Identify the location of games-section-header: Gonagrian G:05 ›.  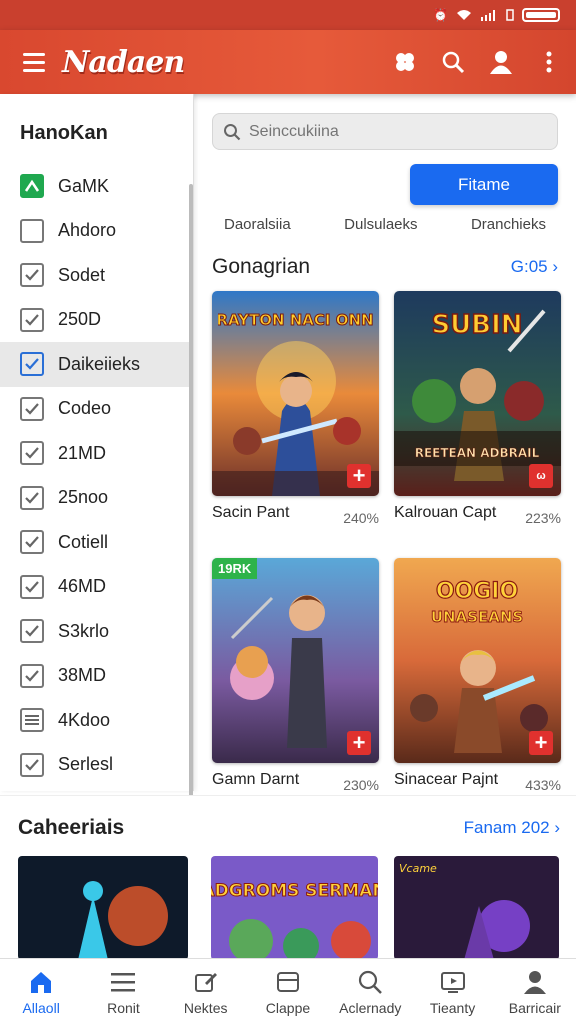
(385, 267).